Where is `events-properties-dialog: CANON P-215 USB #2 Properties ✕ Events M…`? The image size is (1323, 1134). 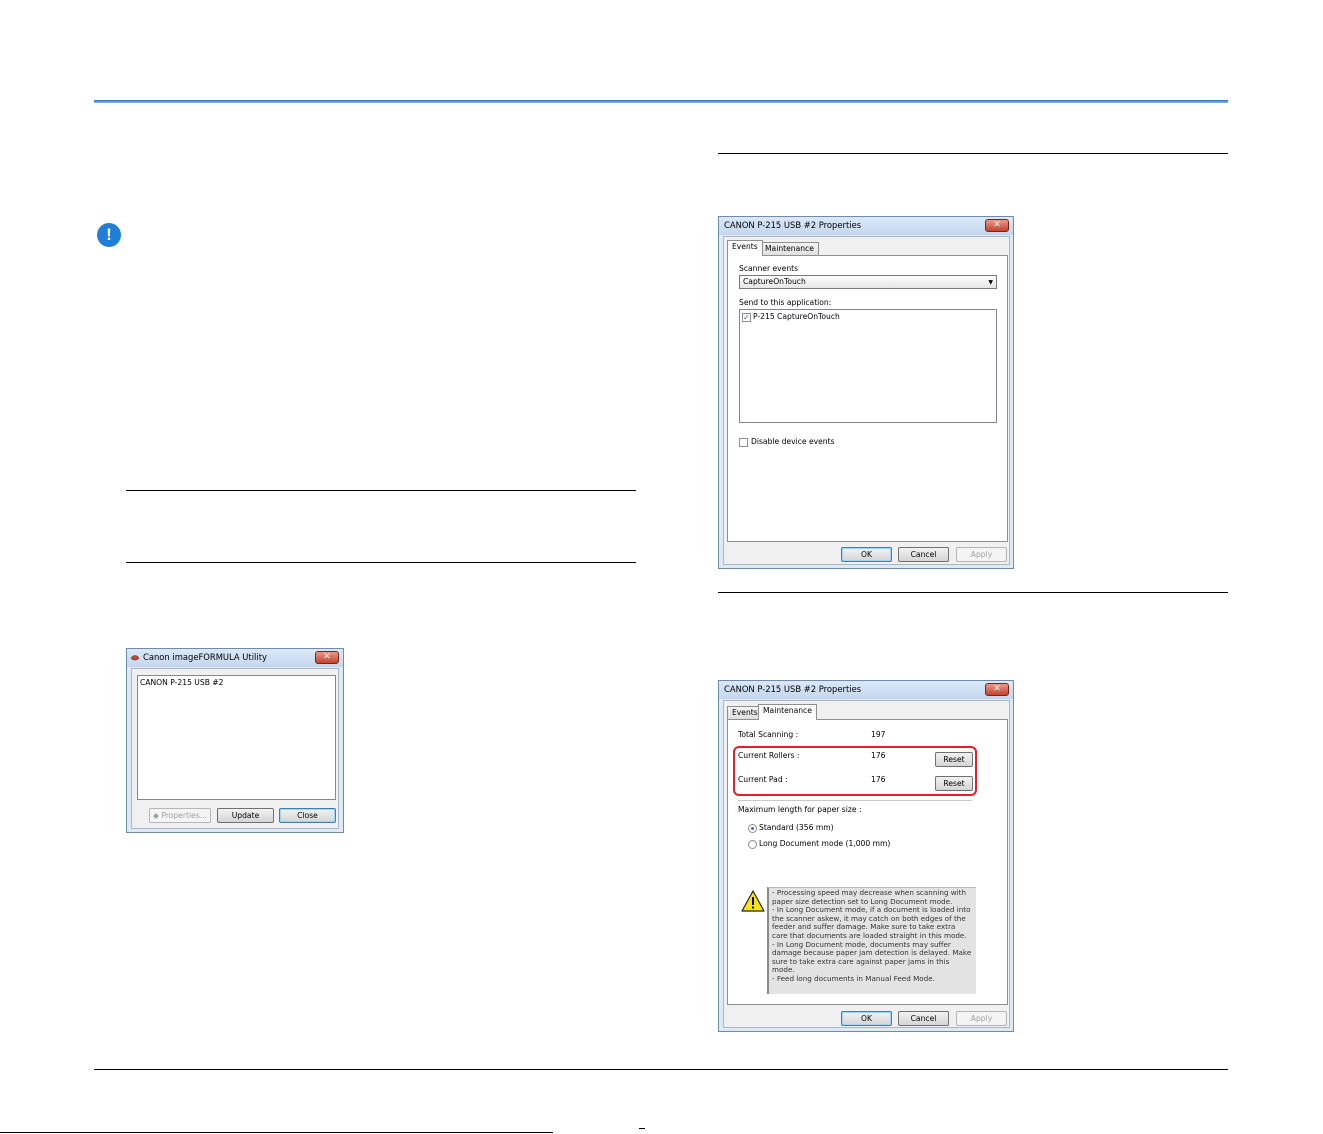
events-properties-dialog: CANON P-215 USB #2 Properties ✕ Events M… is located at coordinates (866, 392).